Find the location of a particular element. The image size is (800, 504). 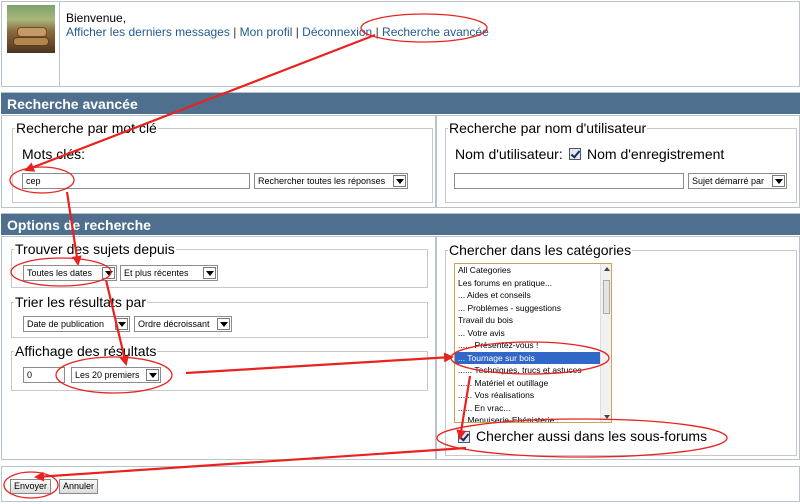

subforums-checkbox is located at coordinates (464, 437).